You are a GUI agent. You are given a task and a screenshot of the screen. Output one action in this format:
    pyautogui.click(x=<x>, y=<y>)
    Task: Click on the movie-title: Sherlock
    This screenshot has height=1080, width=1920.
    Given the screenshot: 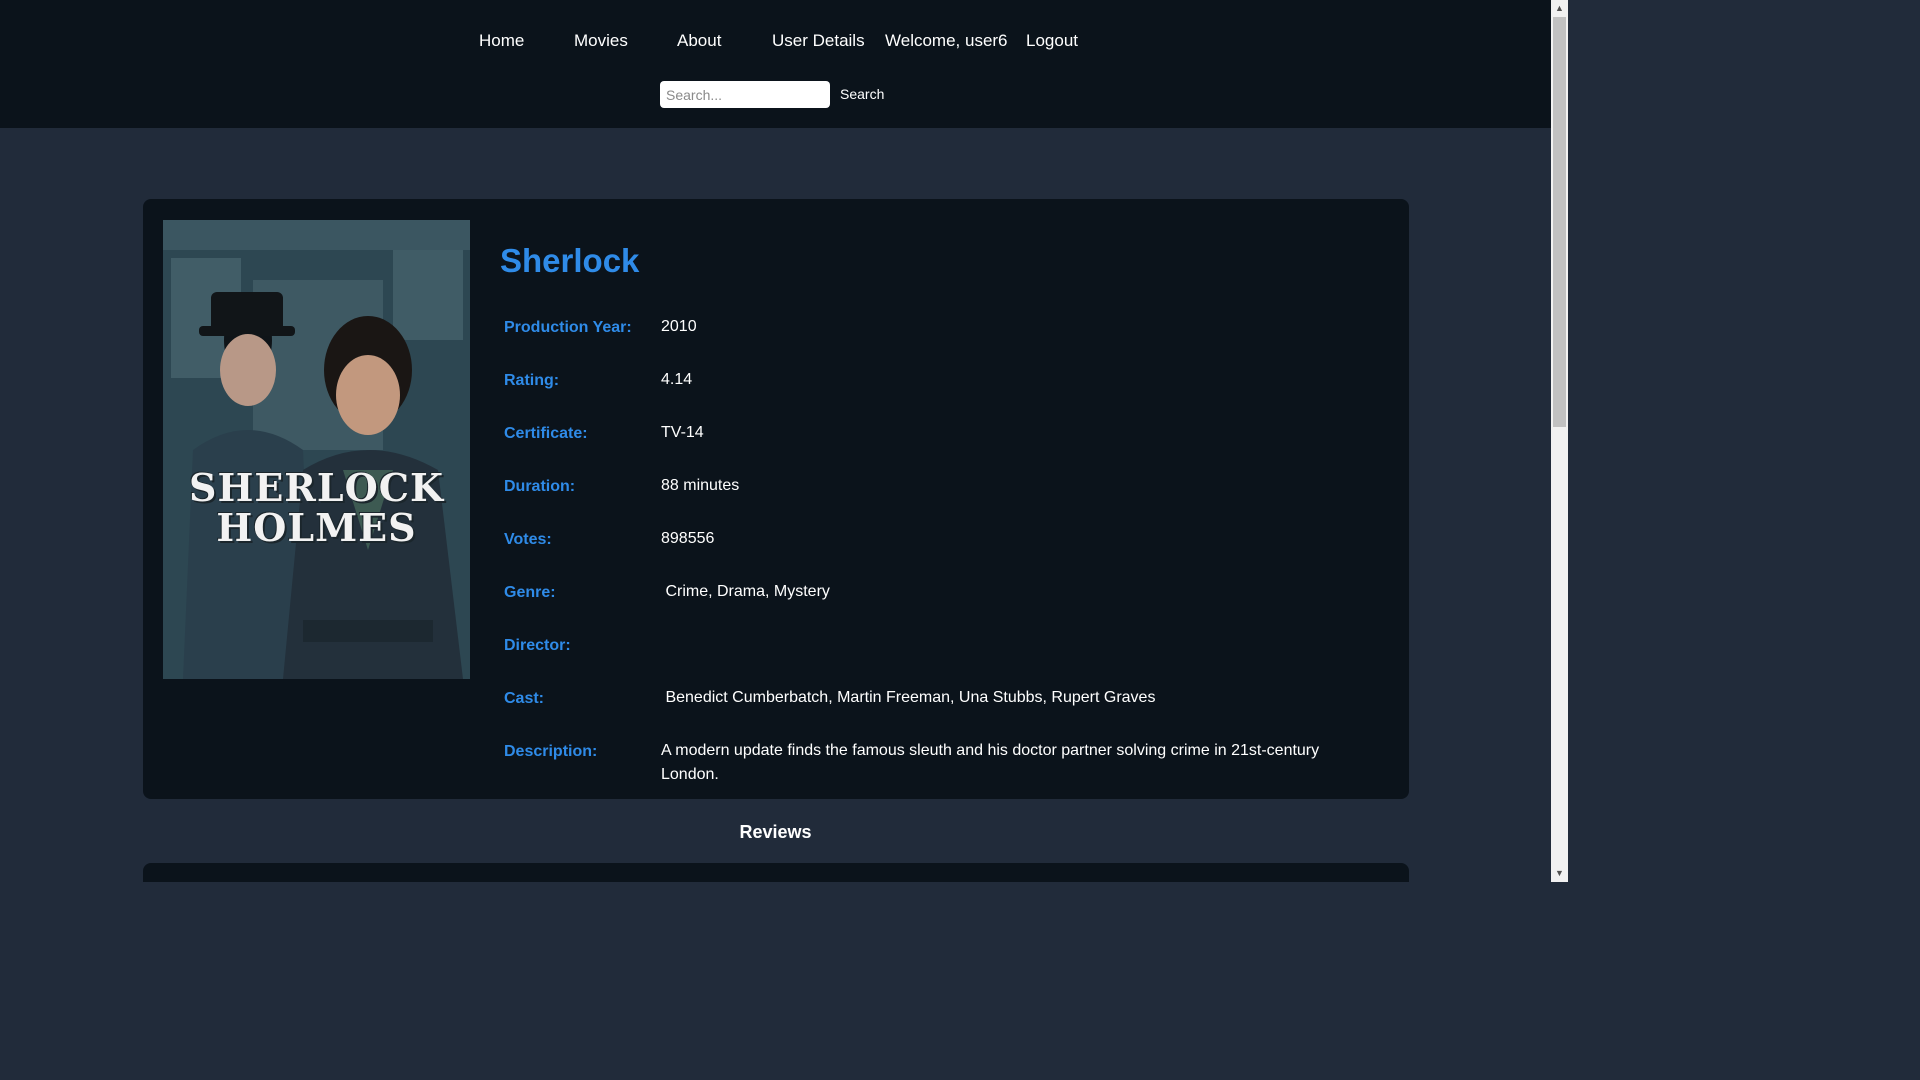 What is the action you would take?
    pyautogui.click(x=570, y=260)
    